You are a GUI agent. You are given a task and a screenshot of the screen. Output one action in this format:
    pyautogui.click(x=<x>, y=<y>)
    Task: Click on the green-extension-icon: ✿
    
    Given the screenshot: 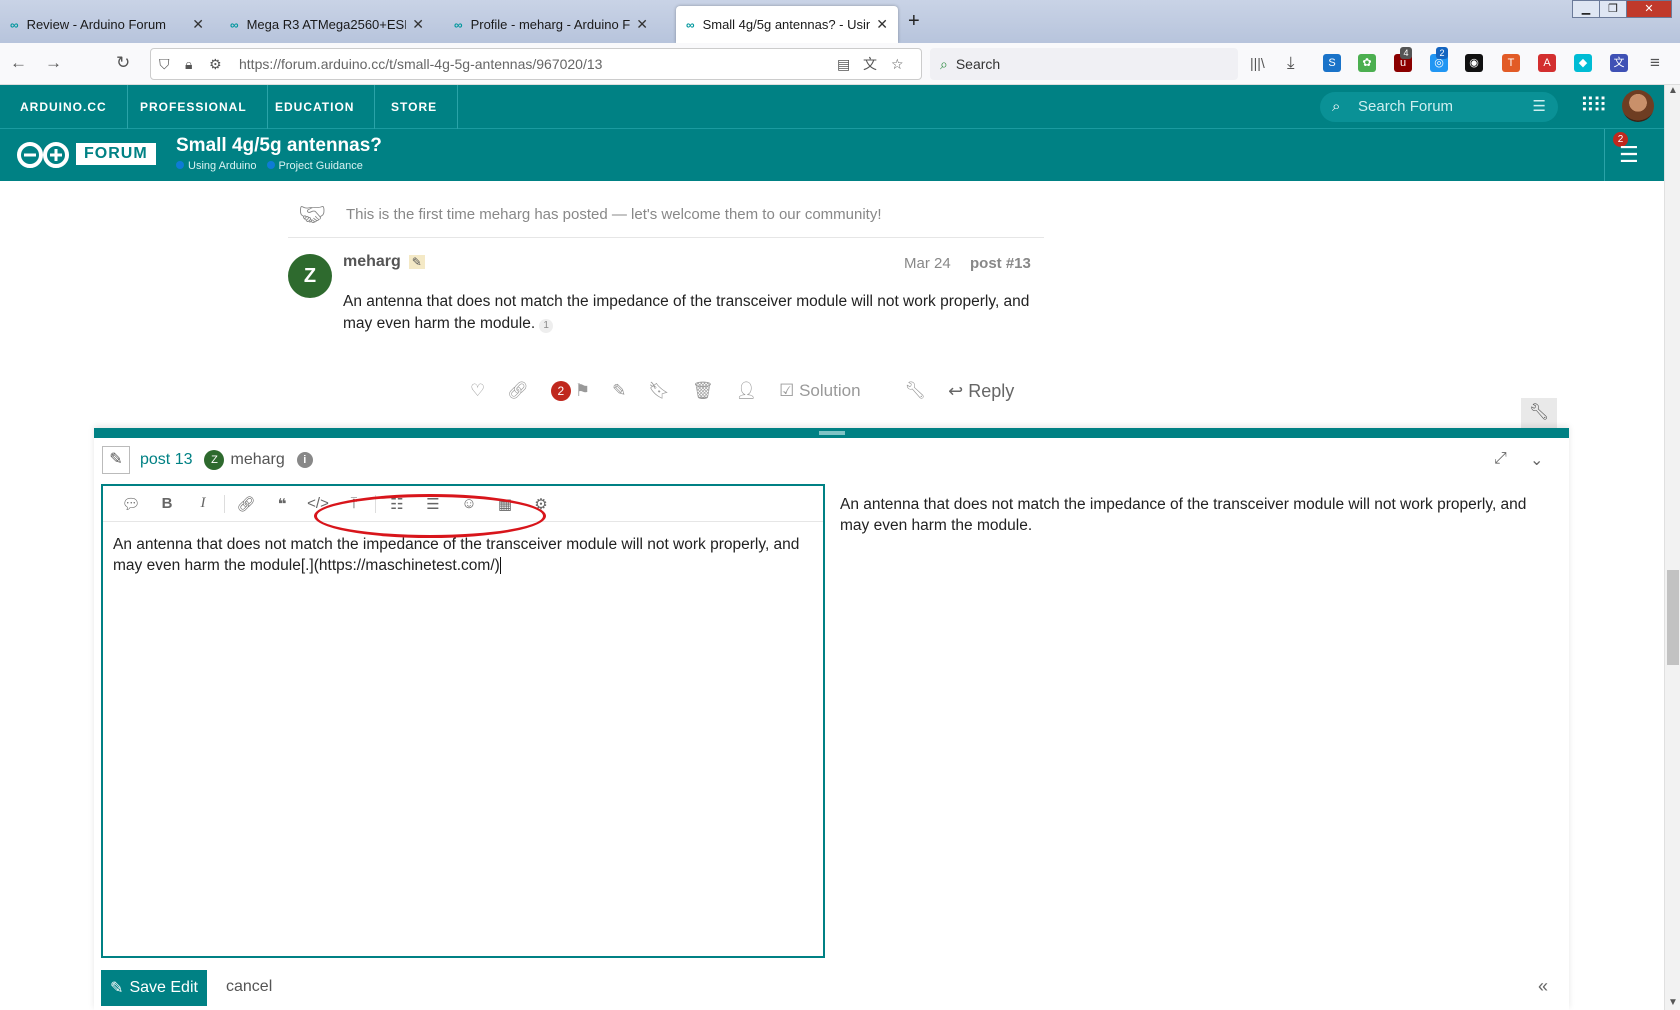 What is the action you would take?
    pyautogui.click(x=1367, y=63)
    